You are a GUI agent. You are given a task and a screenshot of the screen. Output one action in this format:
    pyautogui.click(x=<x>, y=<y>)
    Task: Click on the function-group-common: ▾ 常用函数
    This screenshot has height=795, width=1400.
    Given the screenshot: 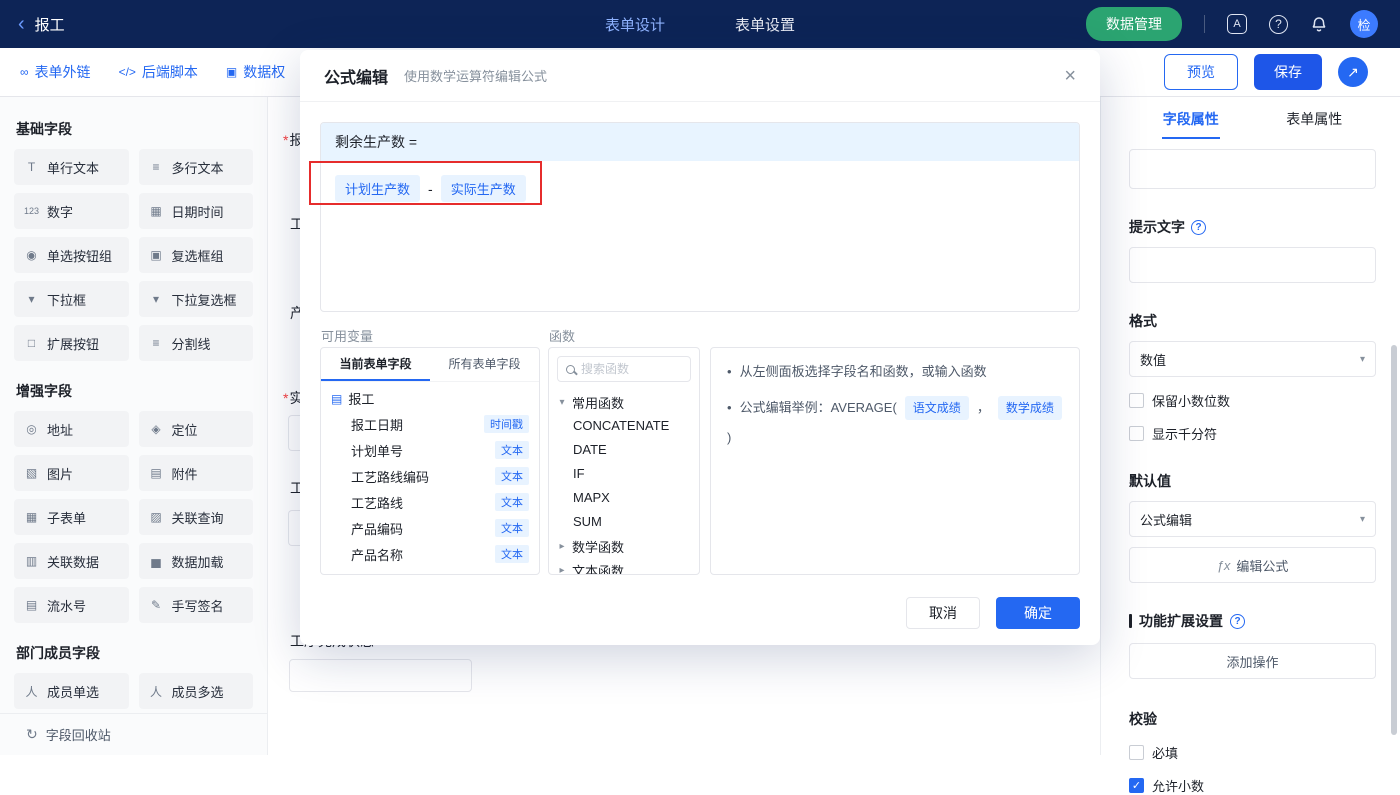 What is the action you would take?
    pyautogui.click(x=624, y=402)
    